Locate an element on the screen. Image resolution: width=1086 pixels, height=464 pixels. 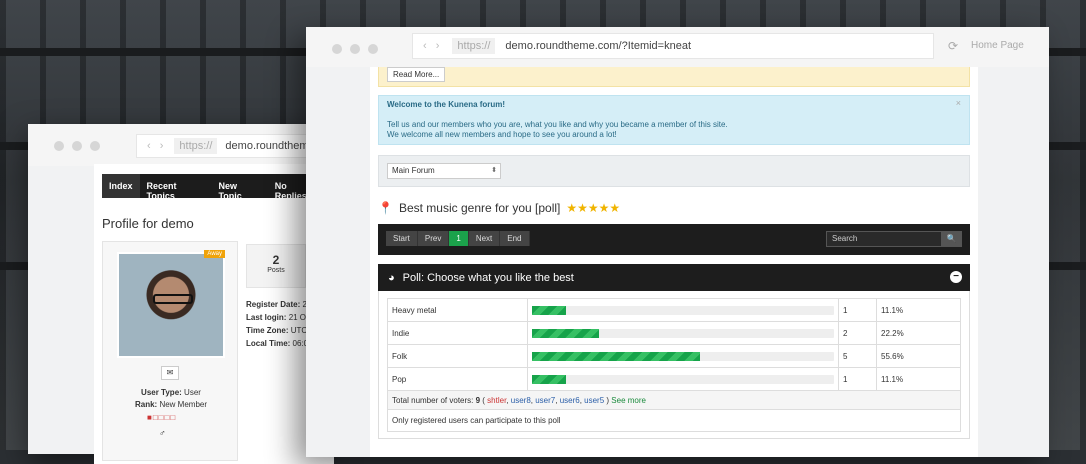
see-more-link: See more is located at coordinates (628, 400).